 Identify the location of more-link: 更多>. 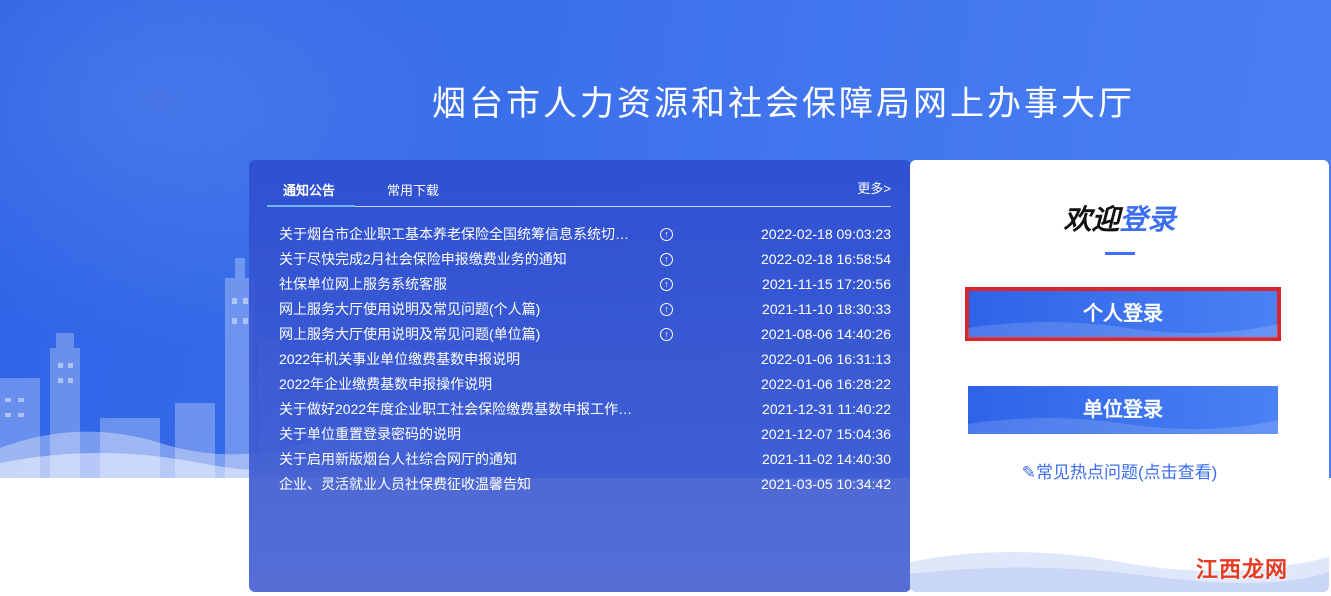
(874, 187).